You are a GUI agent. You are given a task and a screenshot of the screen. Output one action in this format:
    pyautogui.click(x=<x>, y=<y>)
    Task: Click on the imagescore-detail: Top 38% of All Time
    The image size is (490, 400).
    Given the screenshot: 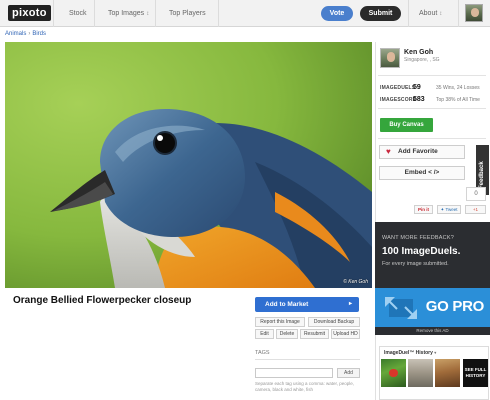 What is the action you would take?
    pyautogui.click(x=458, y=100)
    